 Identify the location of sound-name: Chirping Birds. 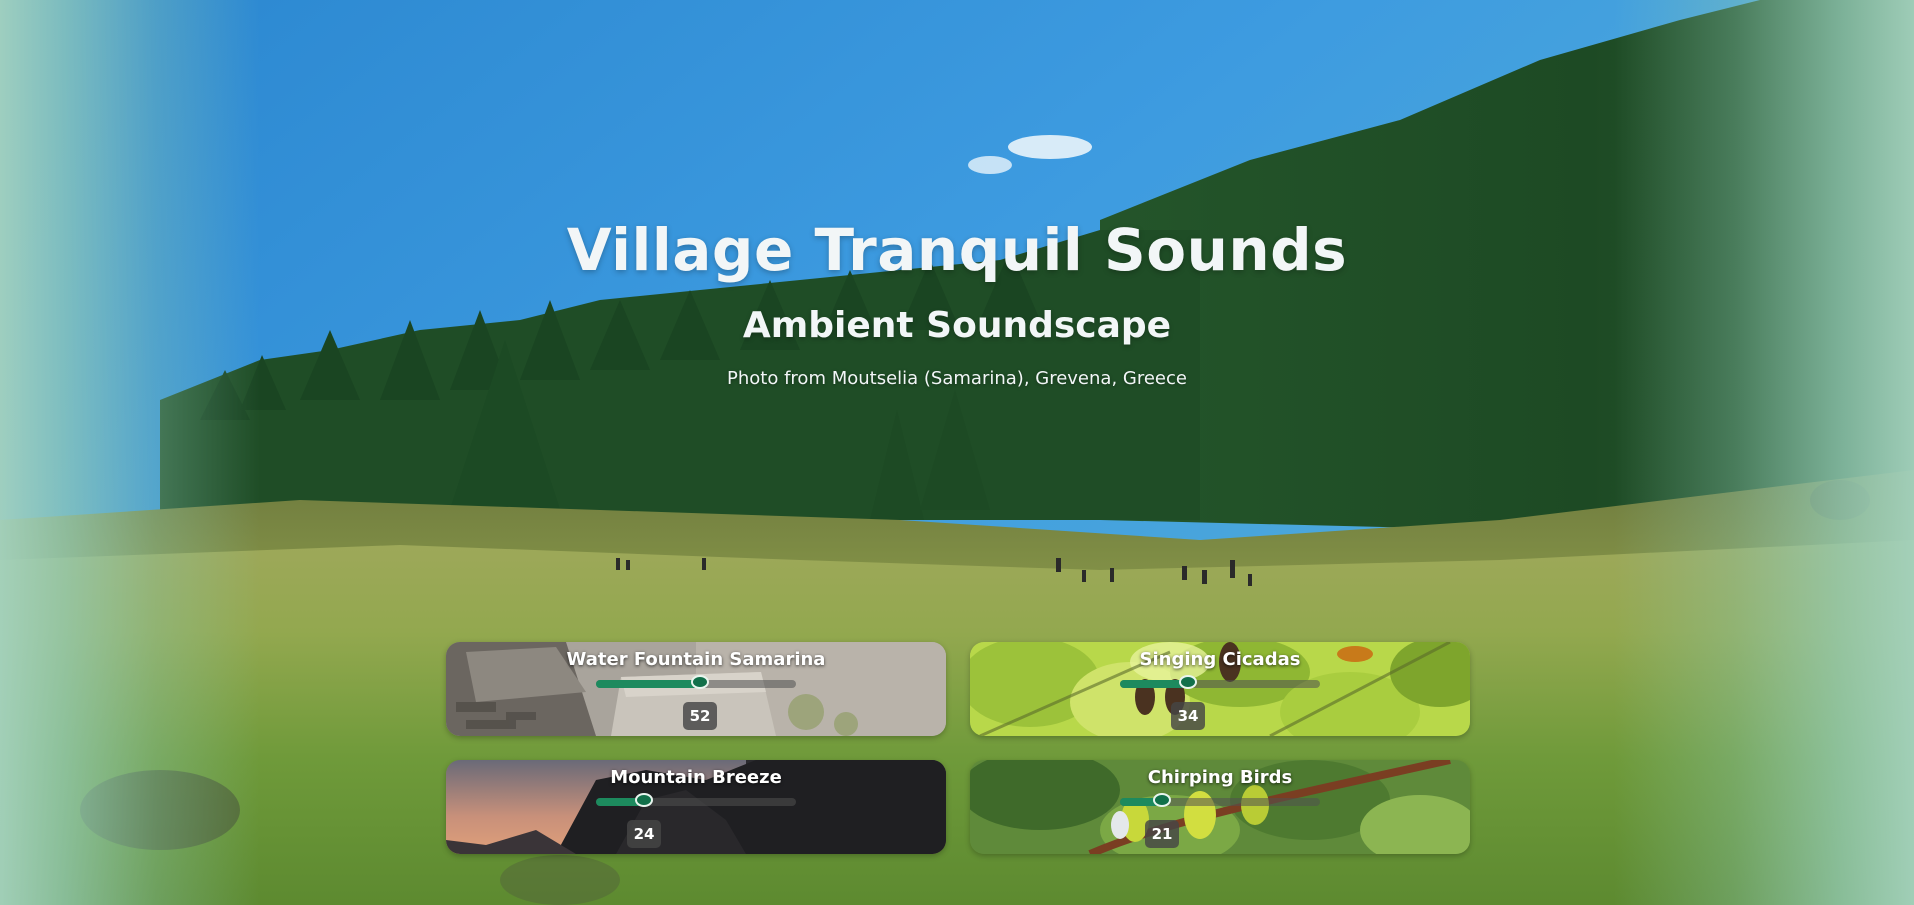
(1220, 777).